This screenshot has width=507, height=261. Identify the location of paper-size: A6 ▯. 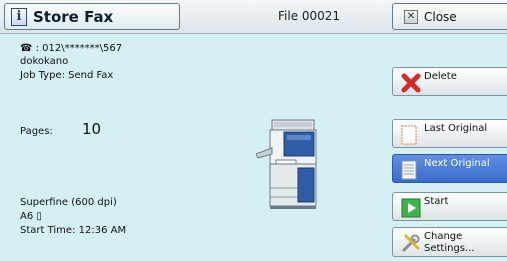
(31, 216).